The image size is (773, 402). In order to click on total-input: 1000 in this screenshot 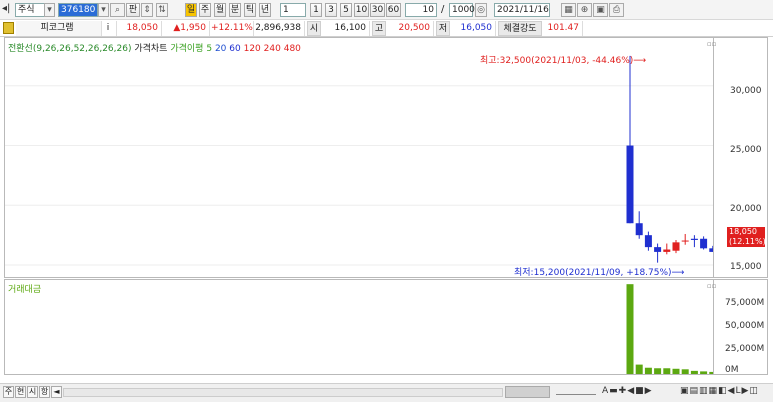, I will do `click(462, 10)`.